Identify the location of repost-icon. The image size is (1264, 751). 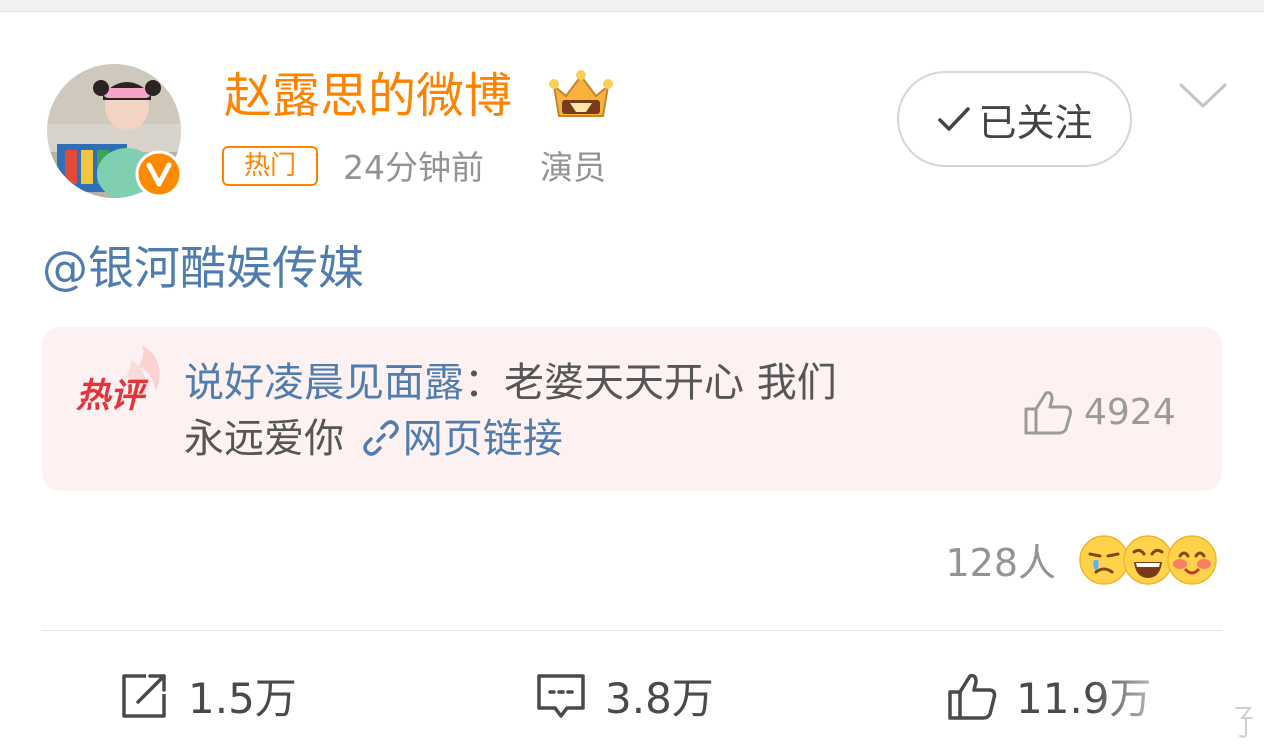
(144, 695).